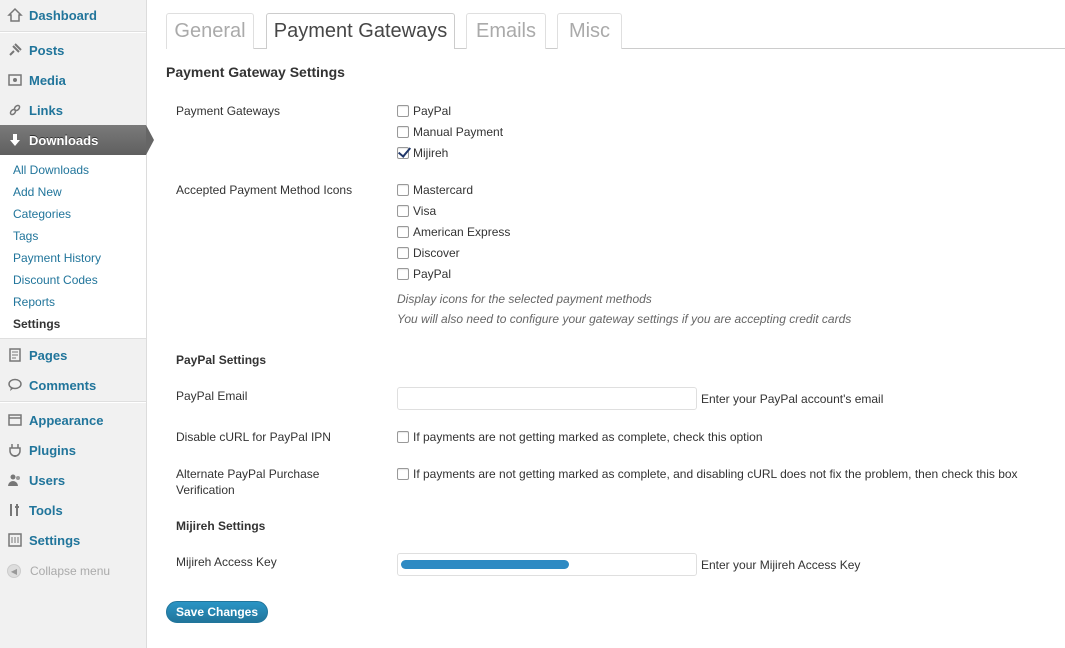 This screenshot has width=1065, height=648. What do you see at coordinates (248, 474) in the screenshot?
I see `alt-verify-label-line1: Alternate PayPal Purchase` at bounding box center [248, 474].